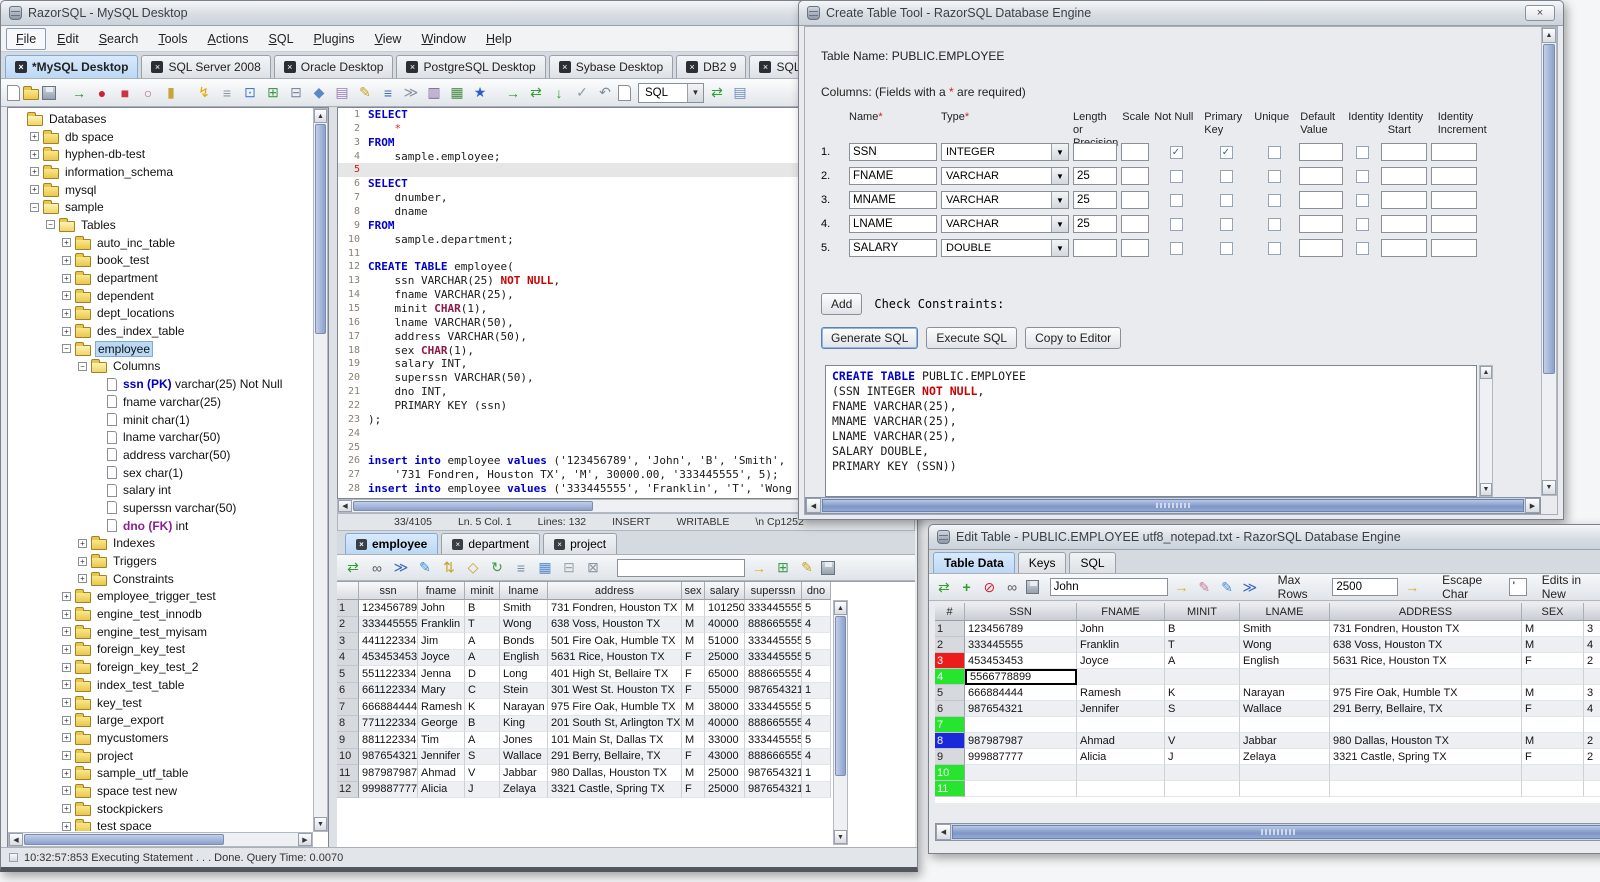 The height and width of the screenshot is (882, 1600). What do you see at coordinates (160, 632) in the screenshot?
I see `tree-item: + engine_test_myisam` at bounding box center [160, 632].